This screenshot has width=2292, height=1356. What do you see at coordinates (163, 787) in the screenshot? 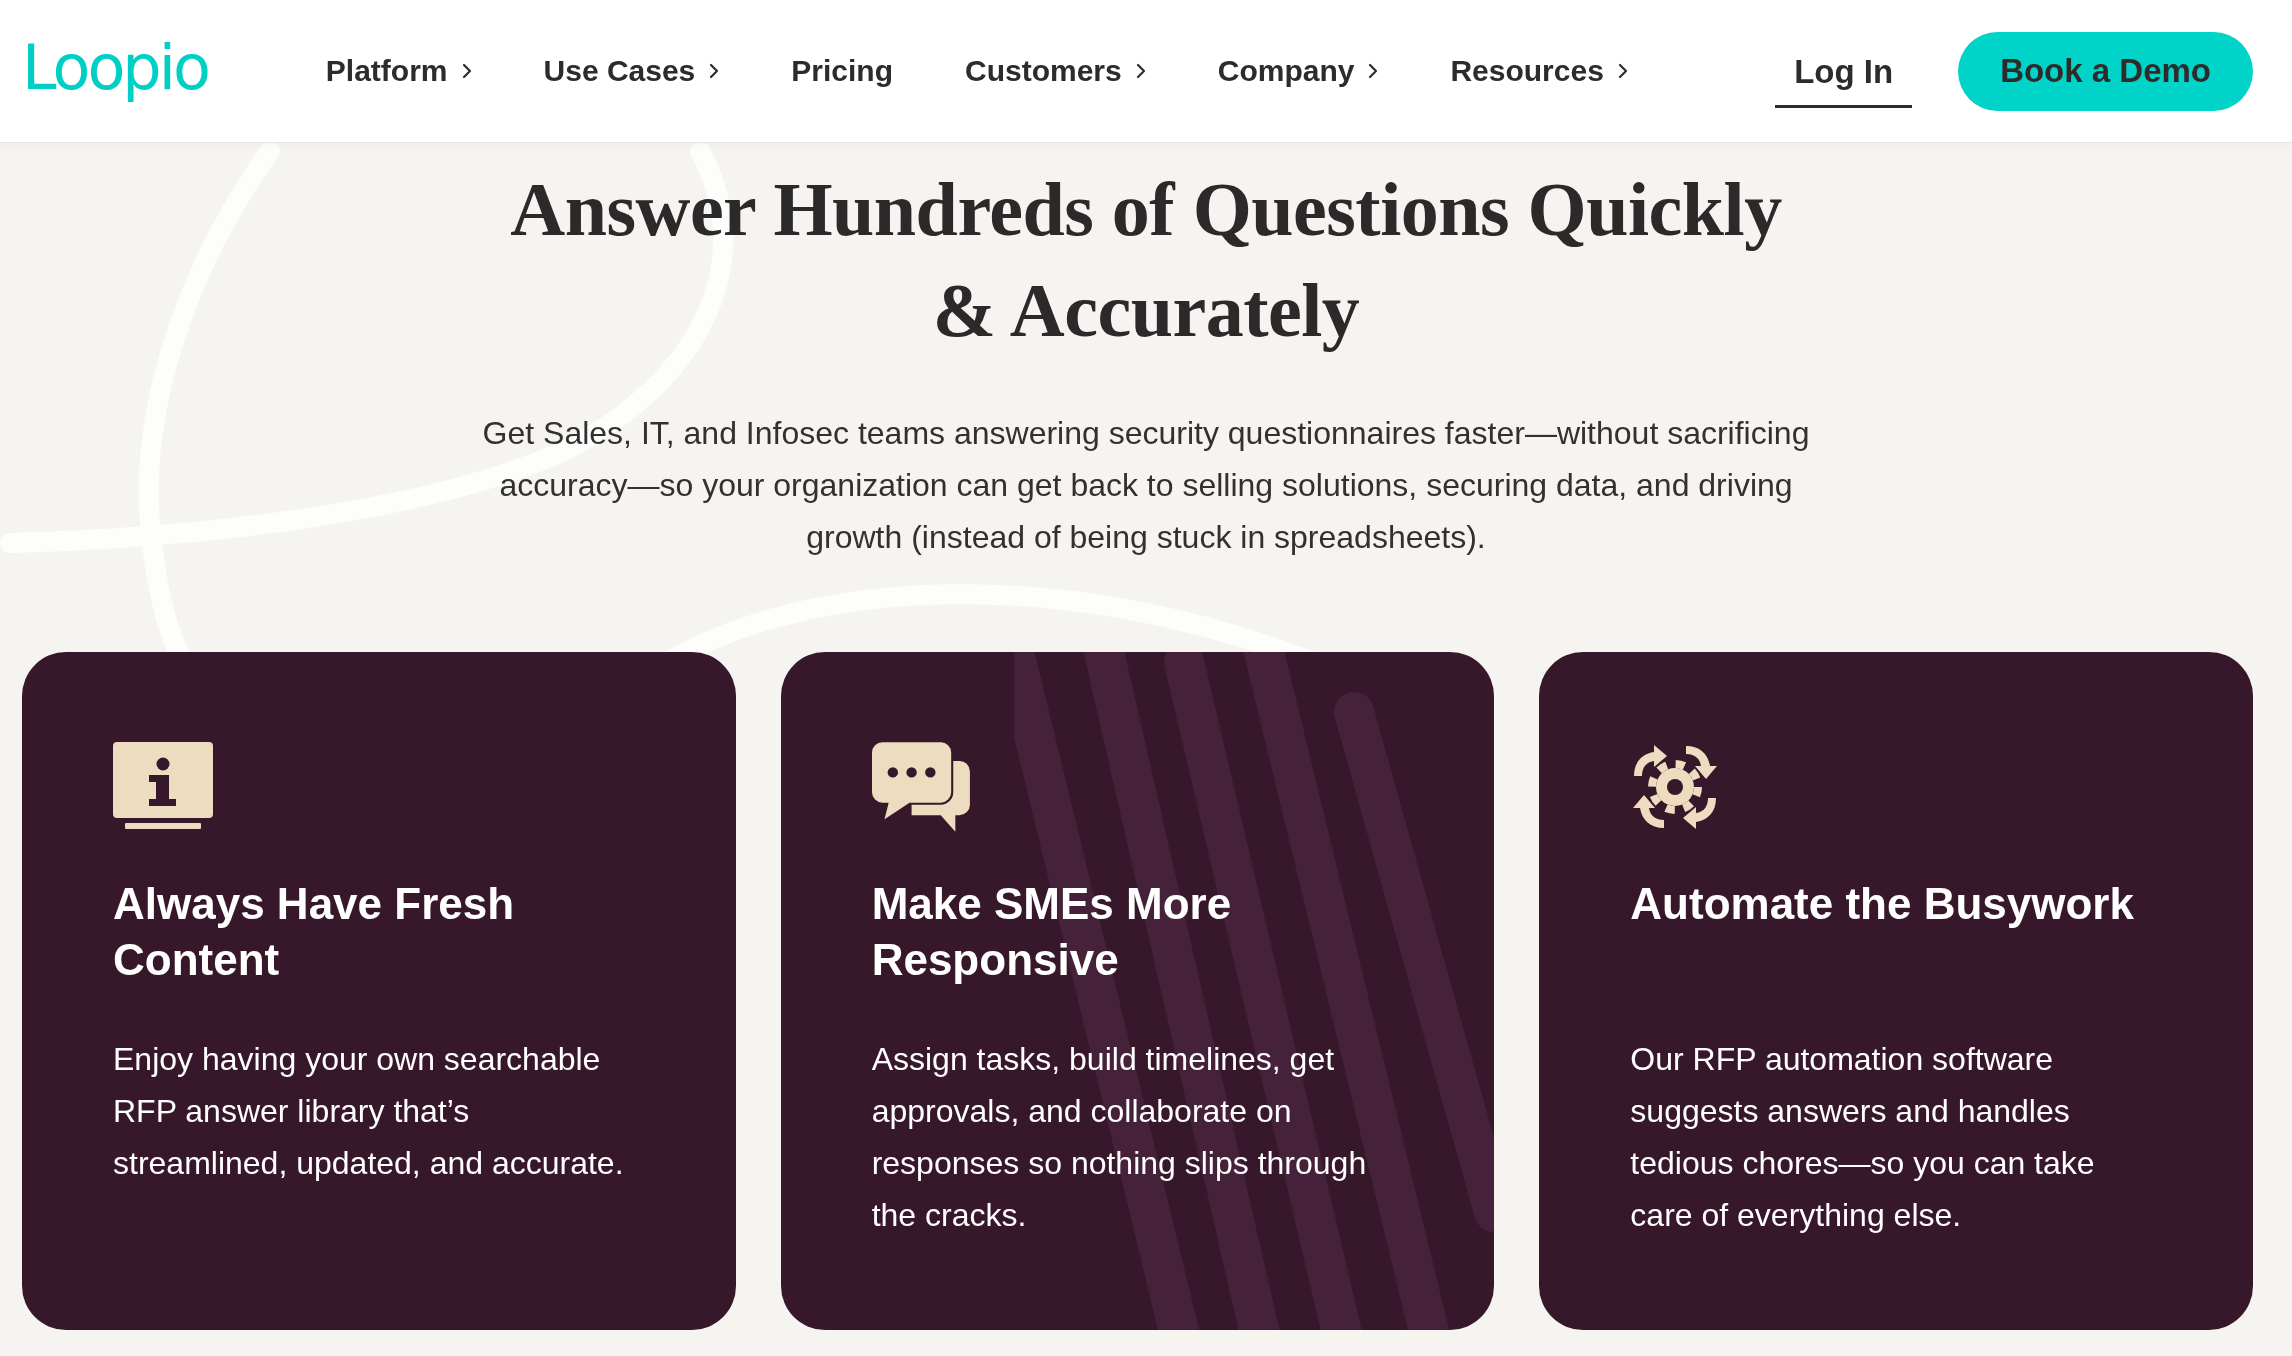
I see `info-monitor-icon` at bounding box center [163, 787].